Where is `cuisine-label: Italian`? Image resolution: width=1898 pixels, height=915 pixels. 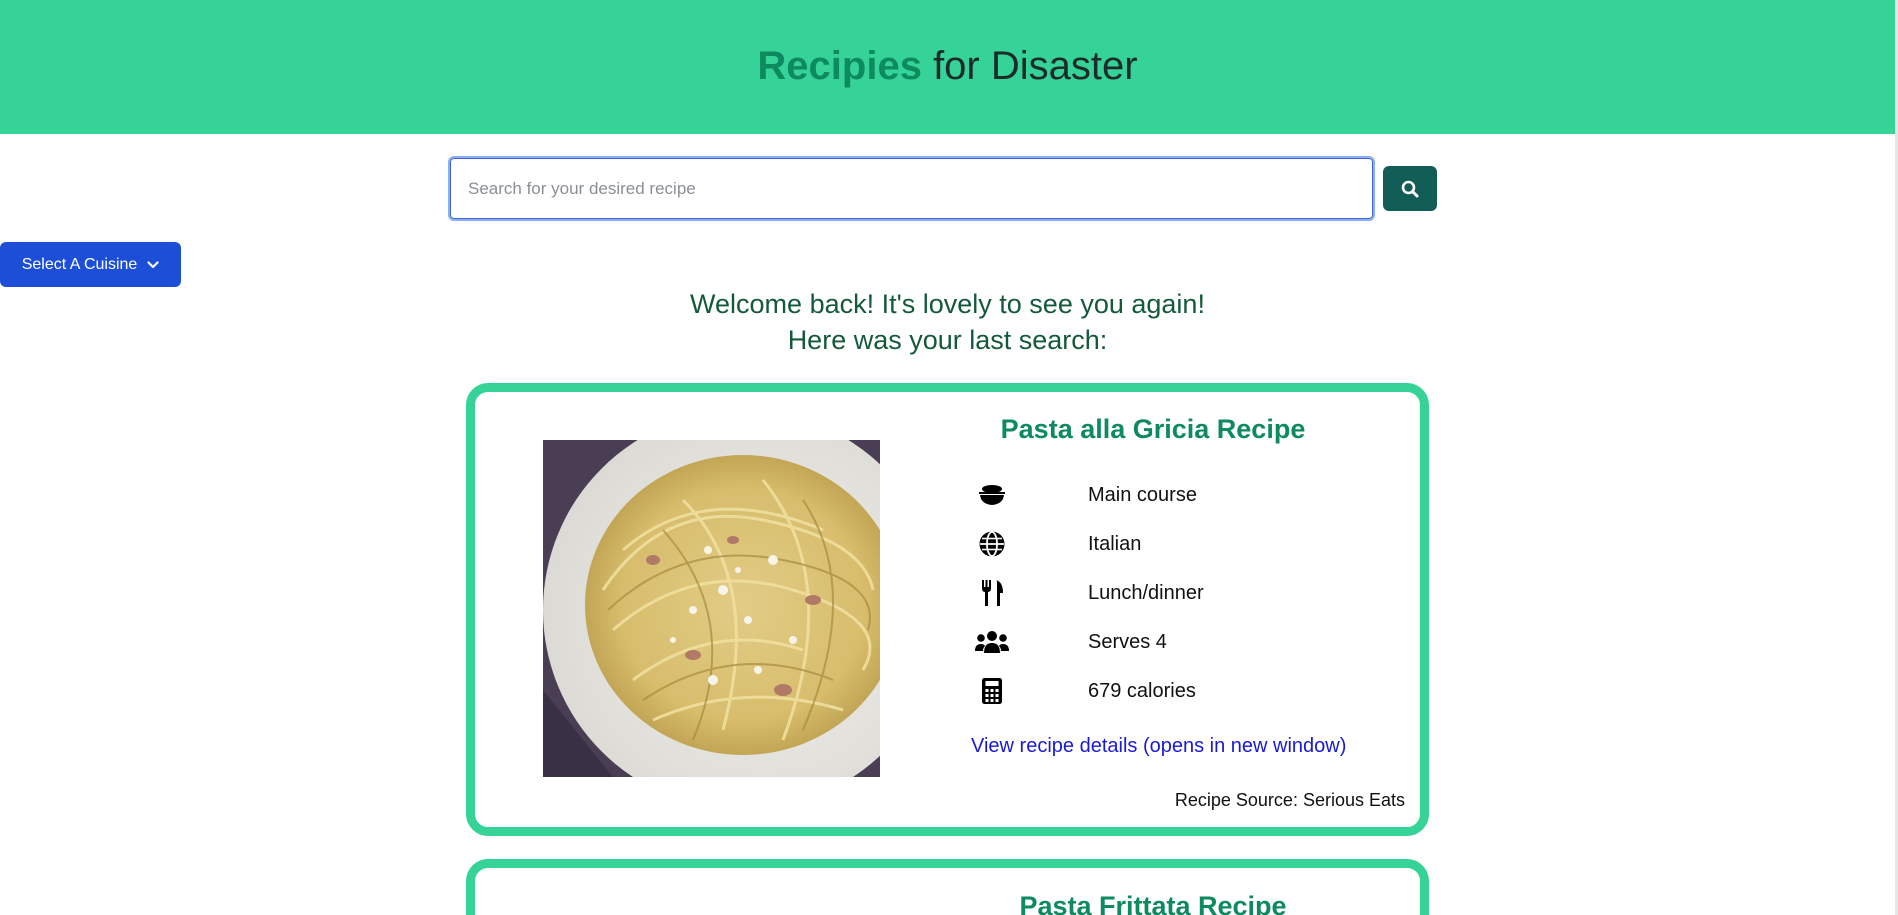
cuisine-label: Italian is located at coordinates (1115, 543).